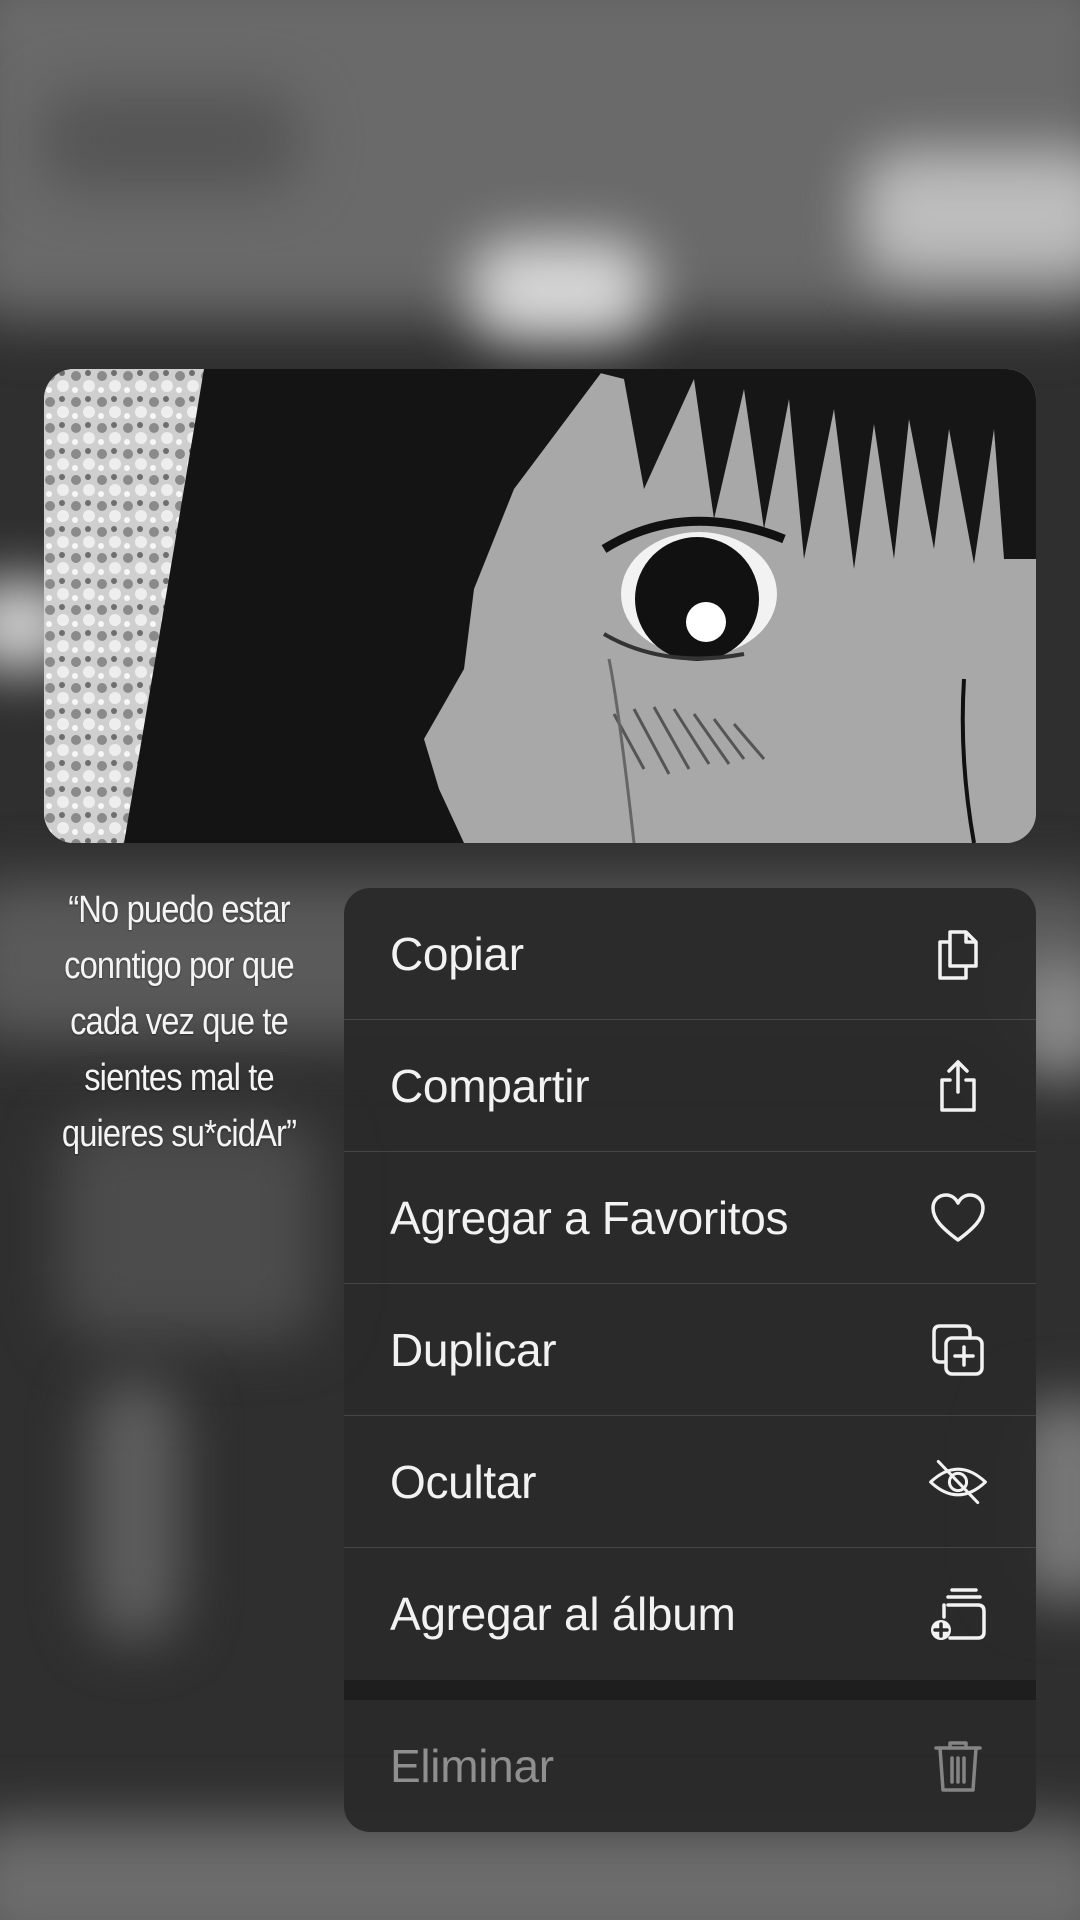 The height and width of the screenshot is (1920, 1080). I want to click on menu-item-label: Eliminar, so click(472, 1766).